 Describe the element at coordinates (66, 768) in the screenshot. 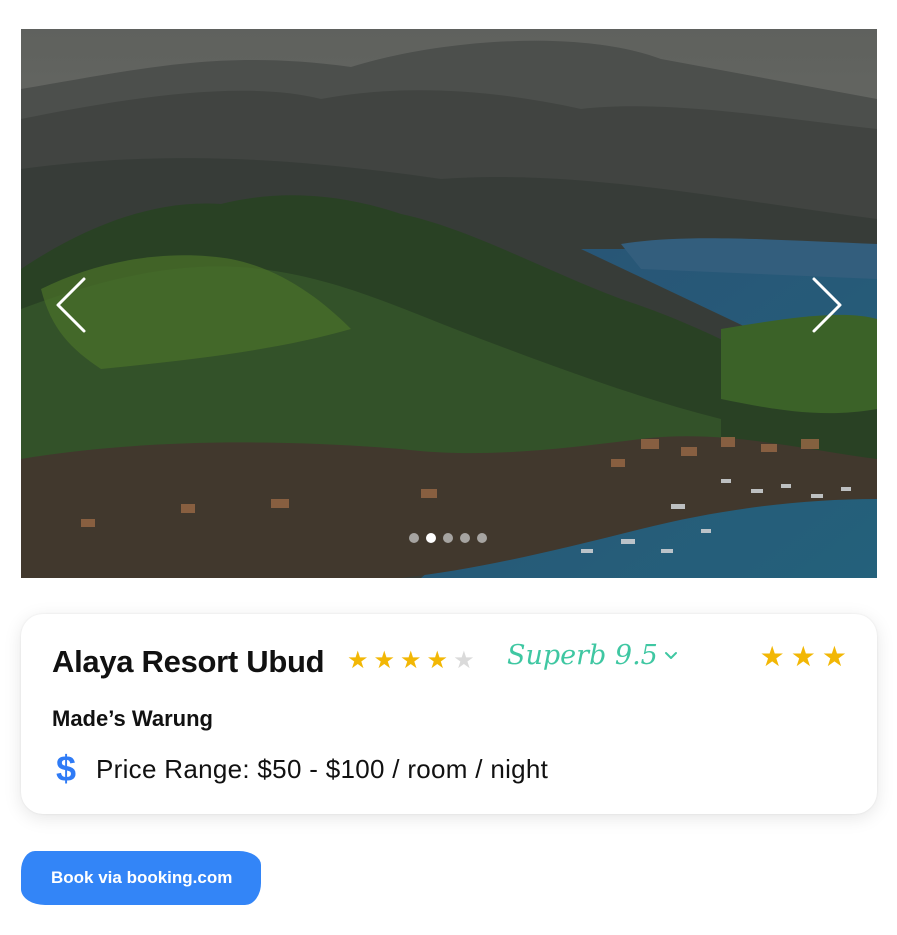

I see `dollar-icon: $` at that location.